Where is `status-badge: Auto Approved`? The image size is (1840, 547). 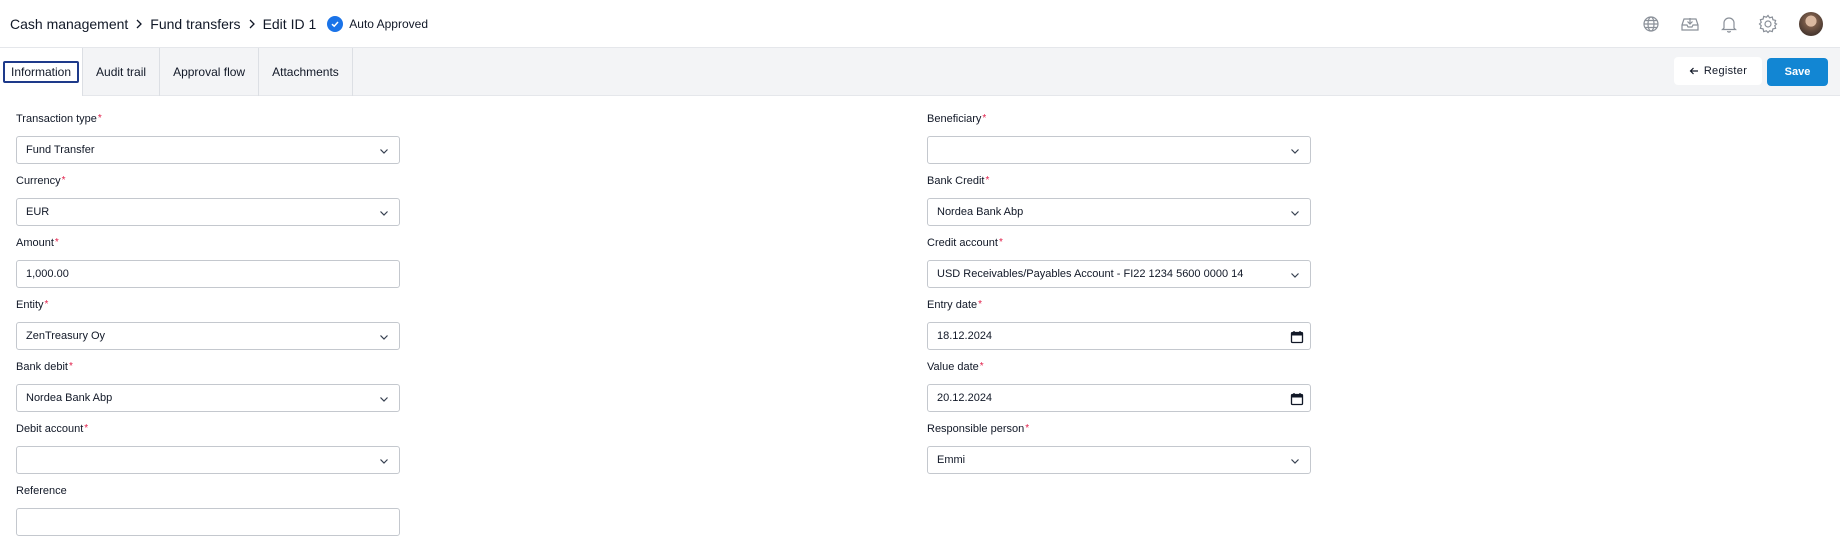 status-badge: Auto Approved is located at coordinates (377, 23).